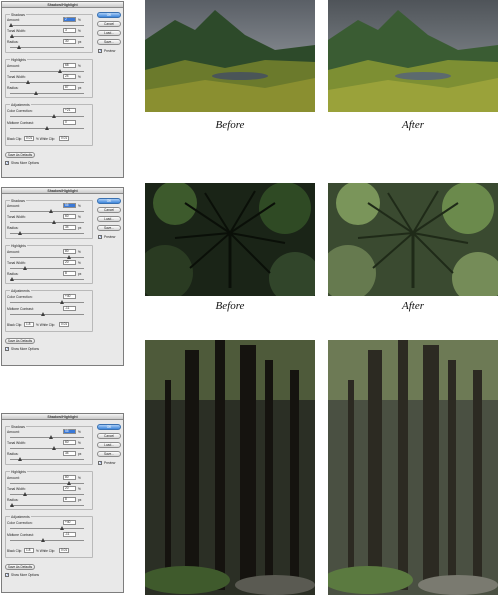 This screenshot has width=500, height=597. What do you see at coordinates (29, 138) in the screenshot?
I see `black-clip-field: 0.01` at bounding box center [29, 138].